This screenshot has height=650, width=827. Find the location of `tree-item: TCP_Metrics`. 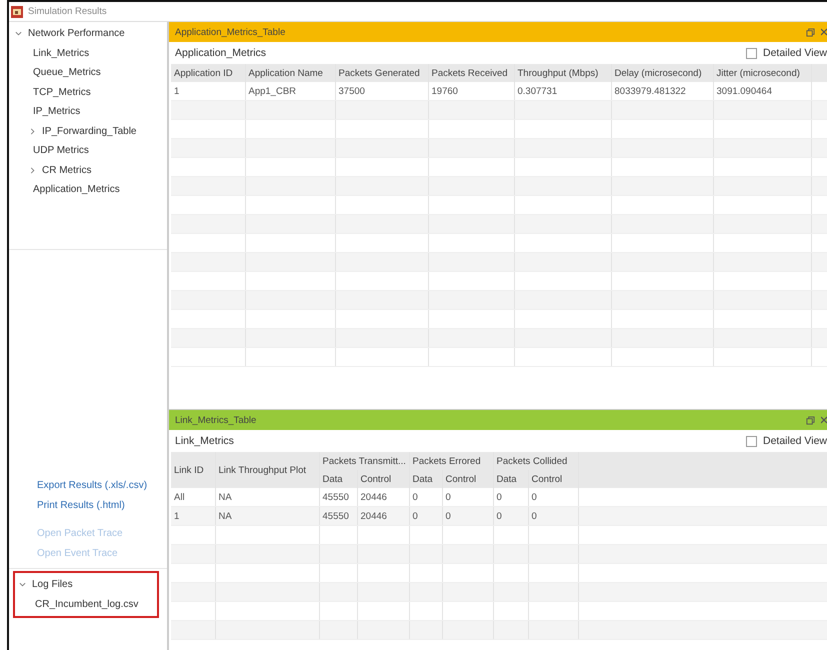

tree-item: TCP_Metrics is located at coordinates (88, 92).